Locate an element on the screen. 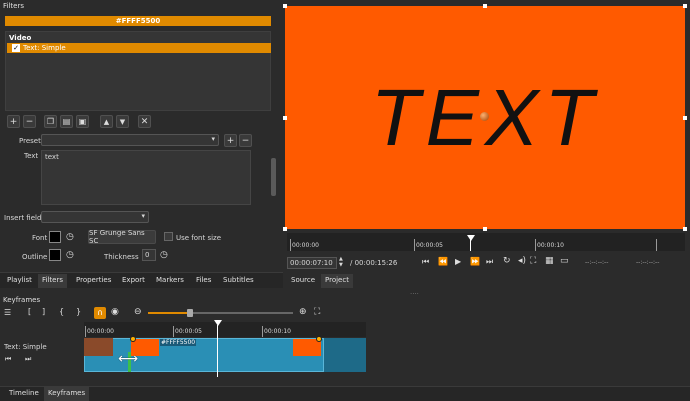 This screenshot has height=401, width=690. deselect-filter-icon: ✕ is located at coordinates (144, 121).